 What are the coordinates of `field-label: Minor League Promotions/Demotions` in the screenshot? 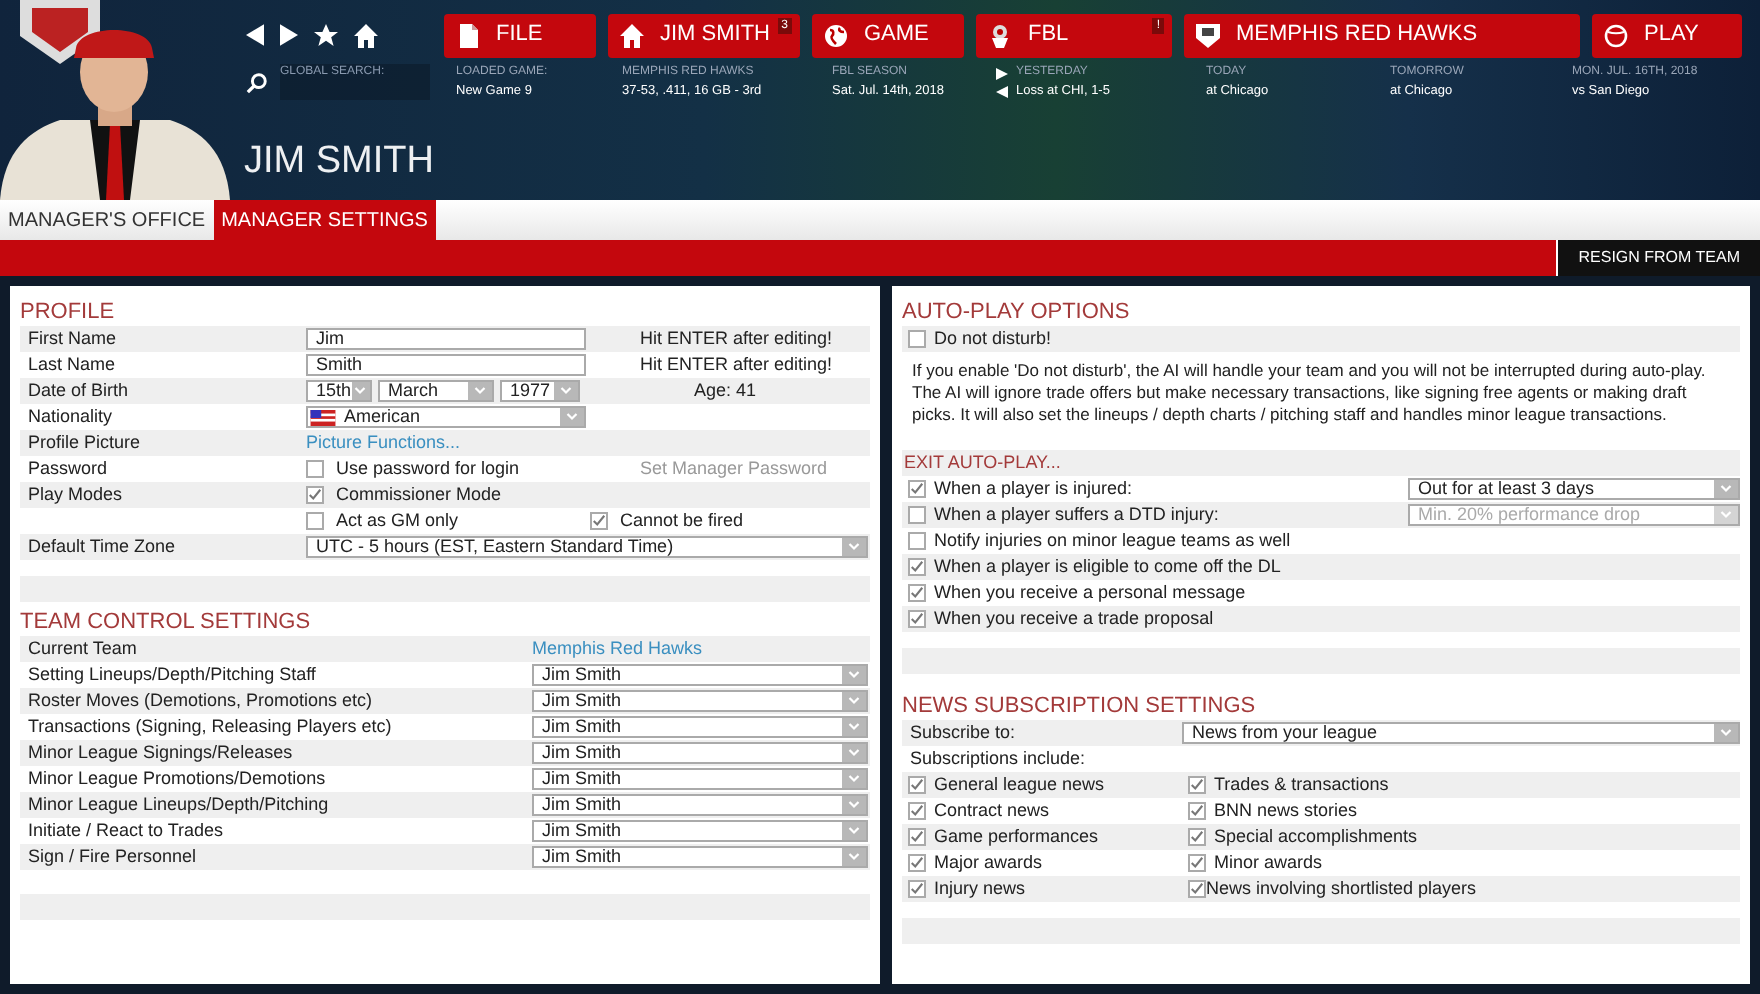 It's located at (177, 778).